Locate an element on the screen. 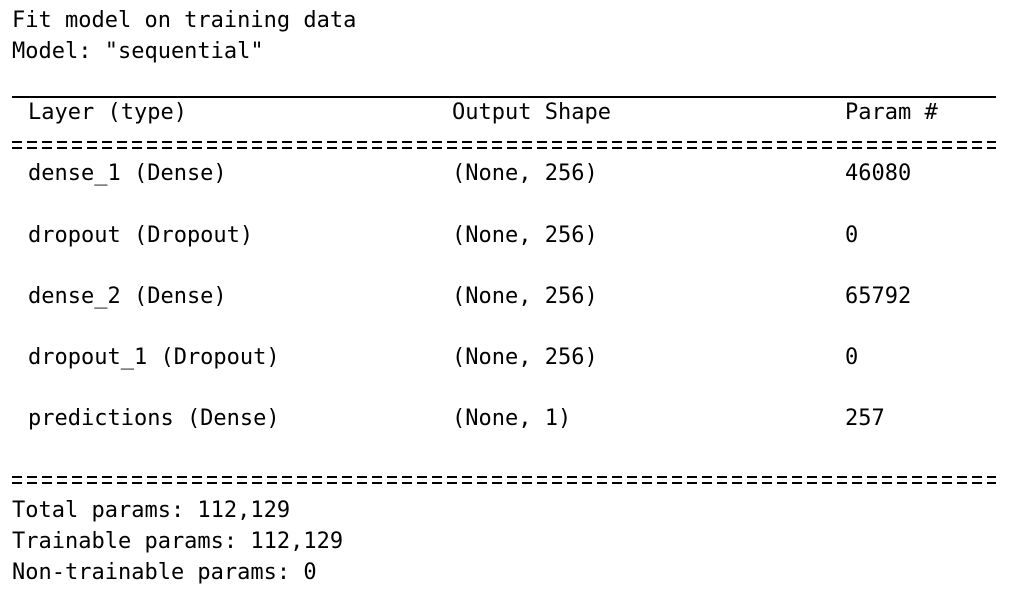  row-param-count: 46080 is located at coordinates (878, 173).